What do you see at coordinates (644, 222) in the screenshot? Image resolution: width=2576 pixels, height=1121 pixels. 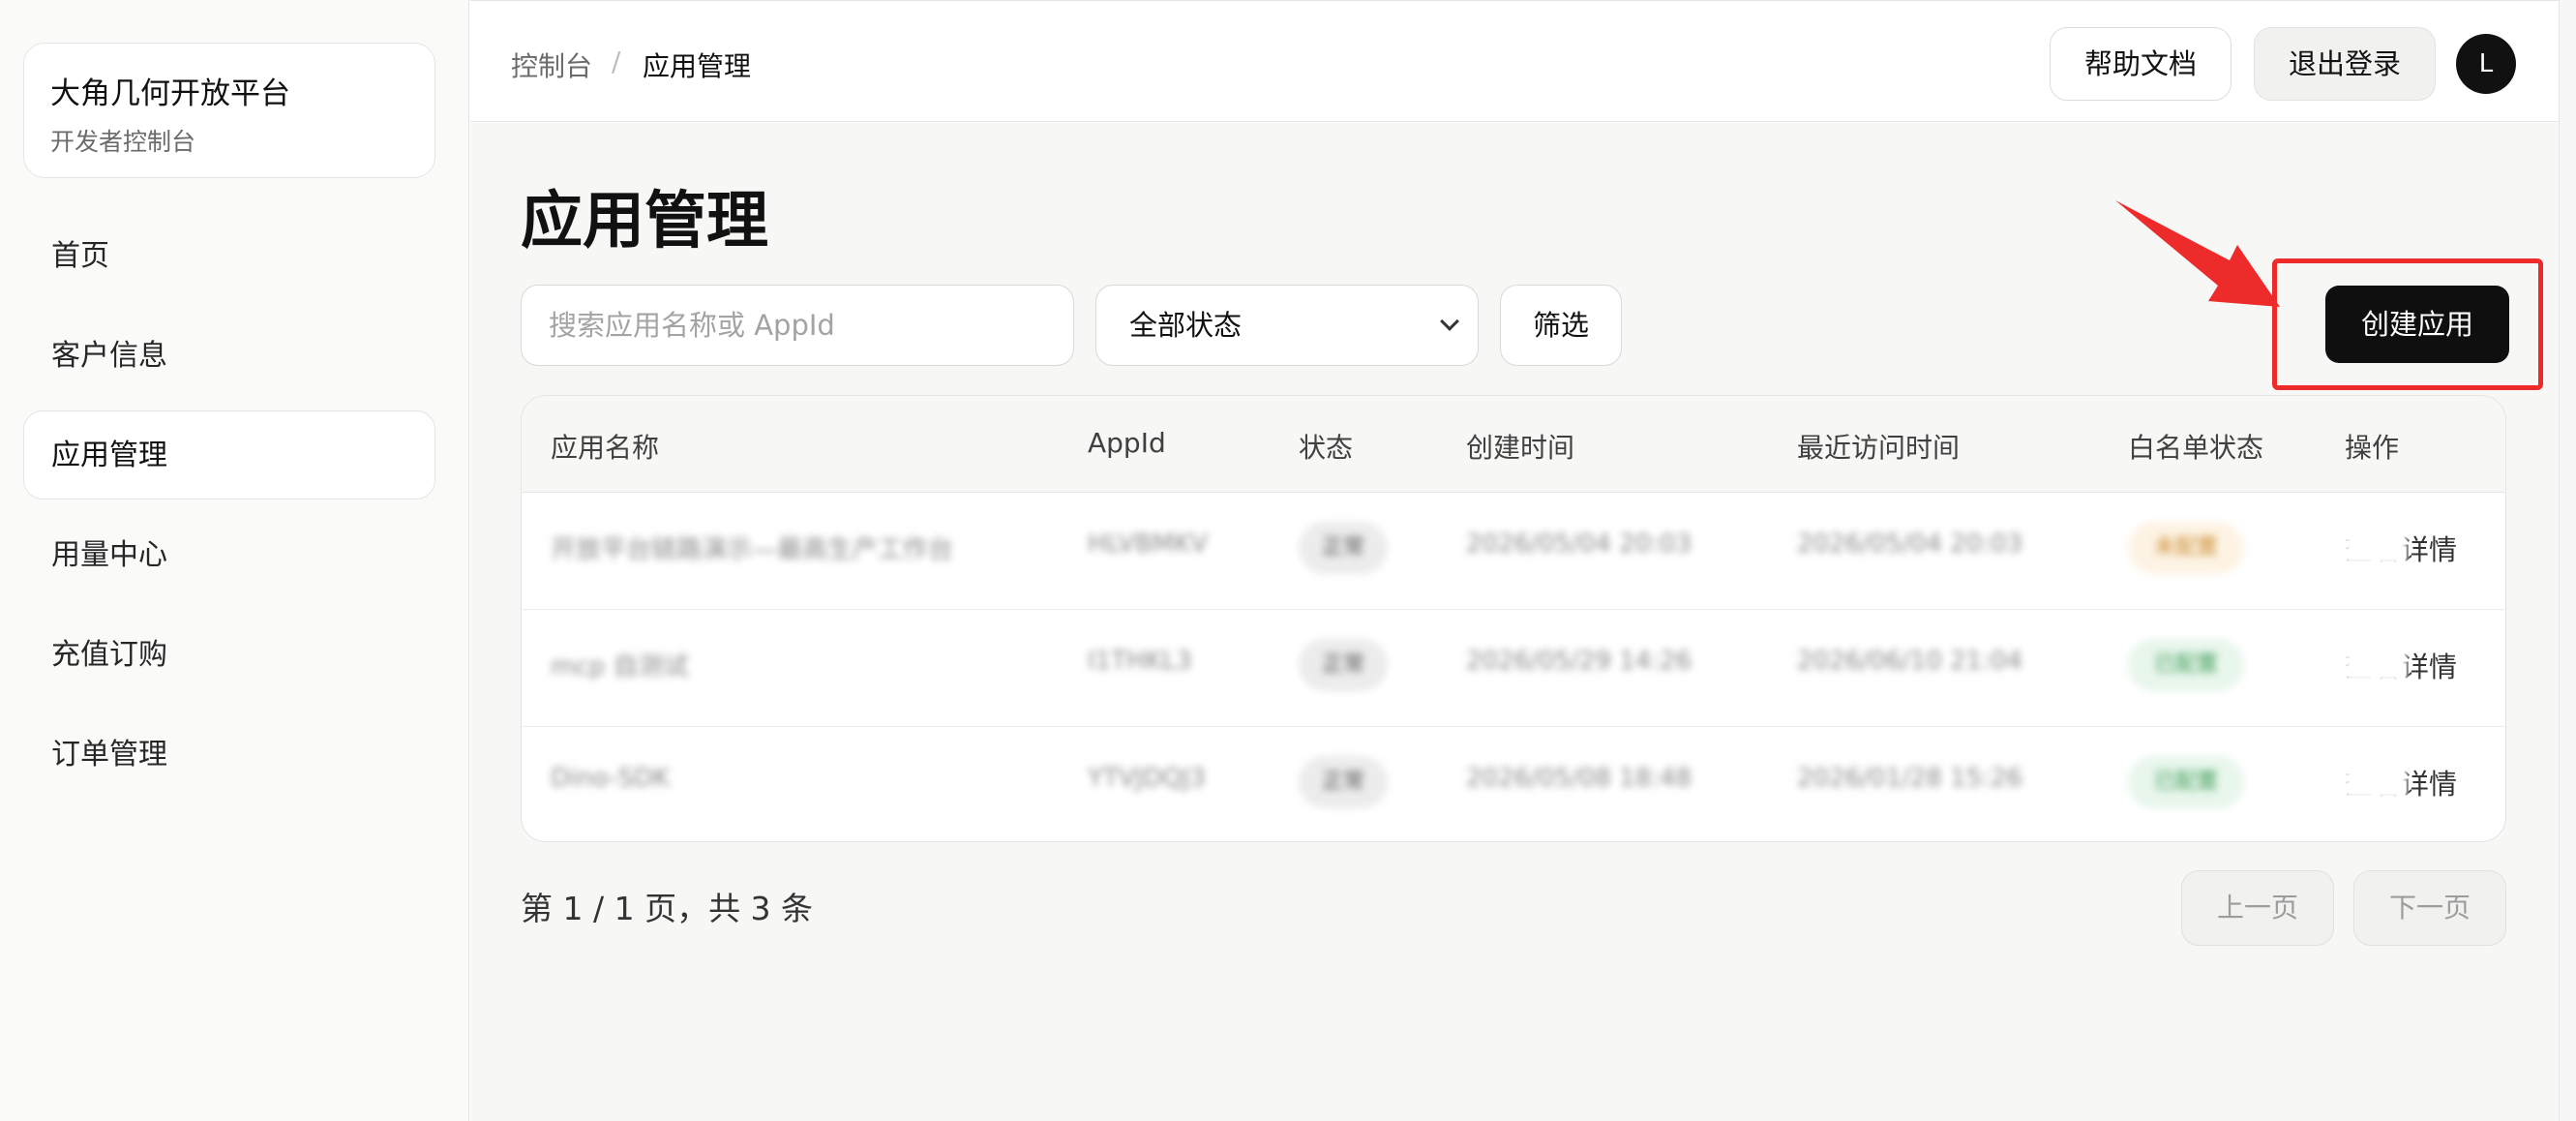 I see `page-title: 应用管理` at bounding box center [644, 222].